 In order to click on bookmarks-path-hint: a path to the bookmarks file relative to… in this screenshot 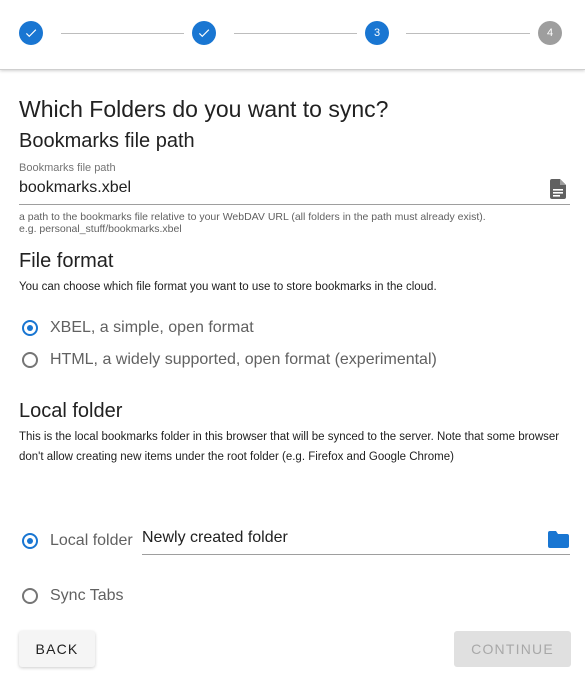, I will do `click(294, 223)`.